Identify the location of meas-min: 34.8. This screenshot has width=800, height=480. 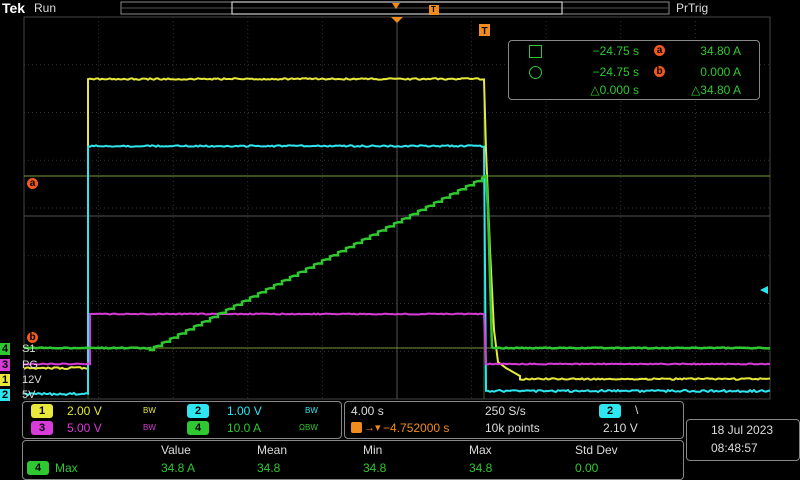
(374, 468).